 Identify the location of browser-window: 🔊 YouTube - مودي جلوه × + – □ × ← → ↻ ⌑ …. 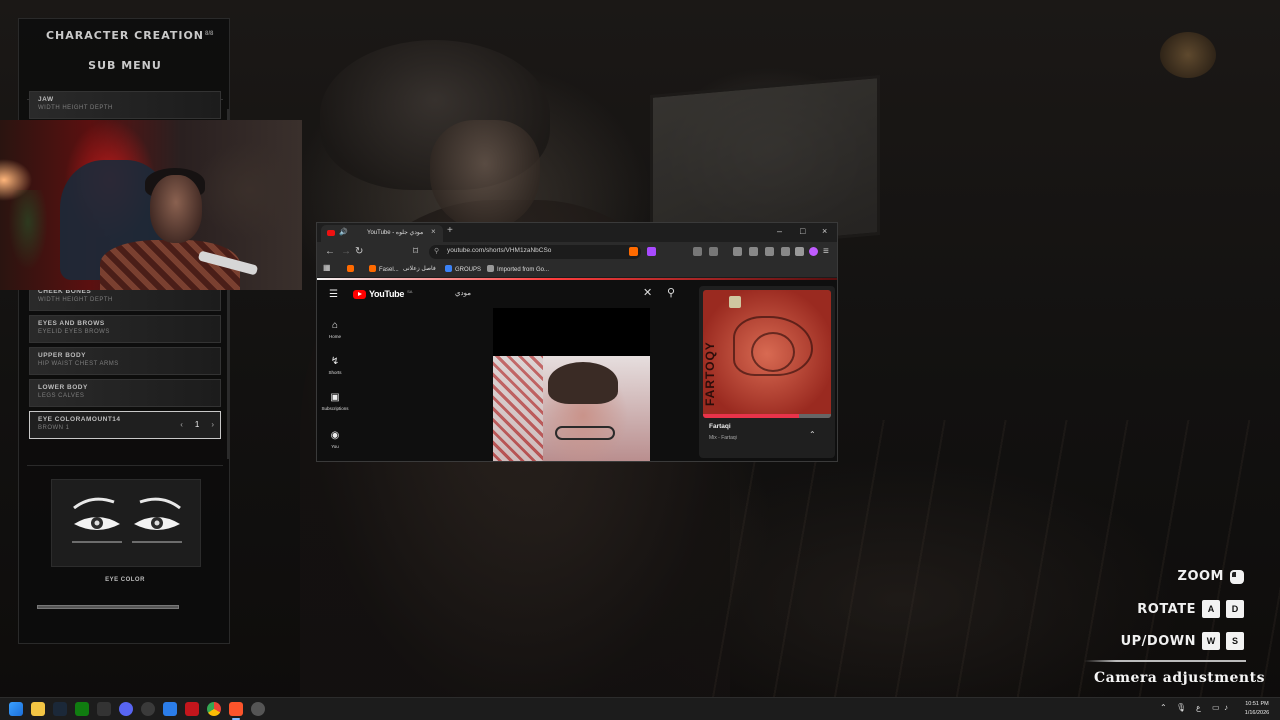
(577, 342).